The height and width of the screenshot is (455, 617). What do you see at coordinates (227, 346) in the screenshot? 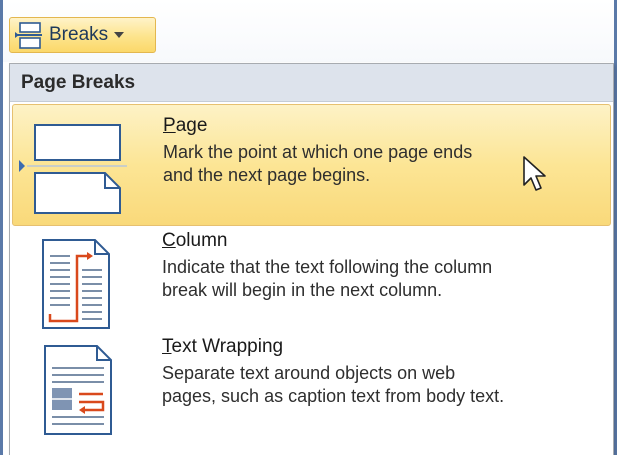
I see `menu-item-text-wrapping-title-rest: ext Wrapping` at bounding box center [227, 346].